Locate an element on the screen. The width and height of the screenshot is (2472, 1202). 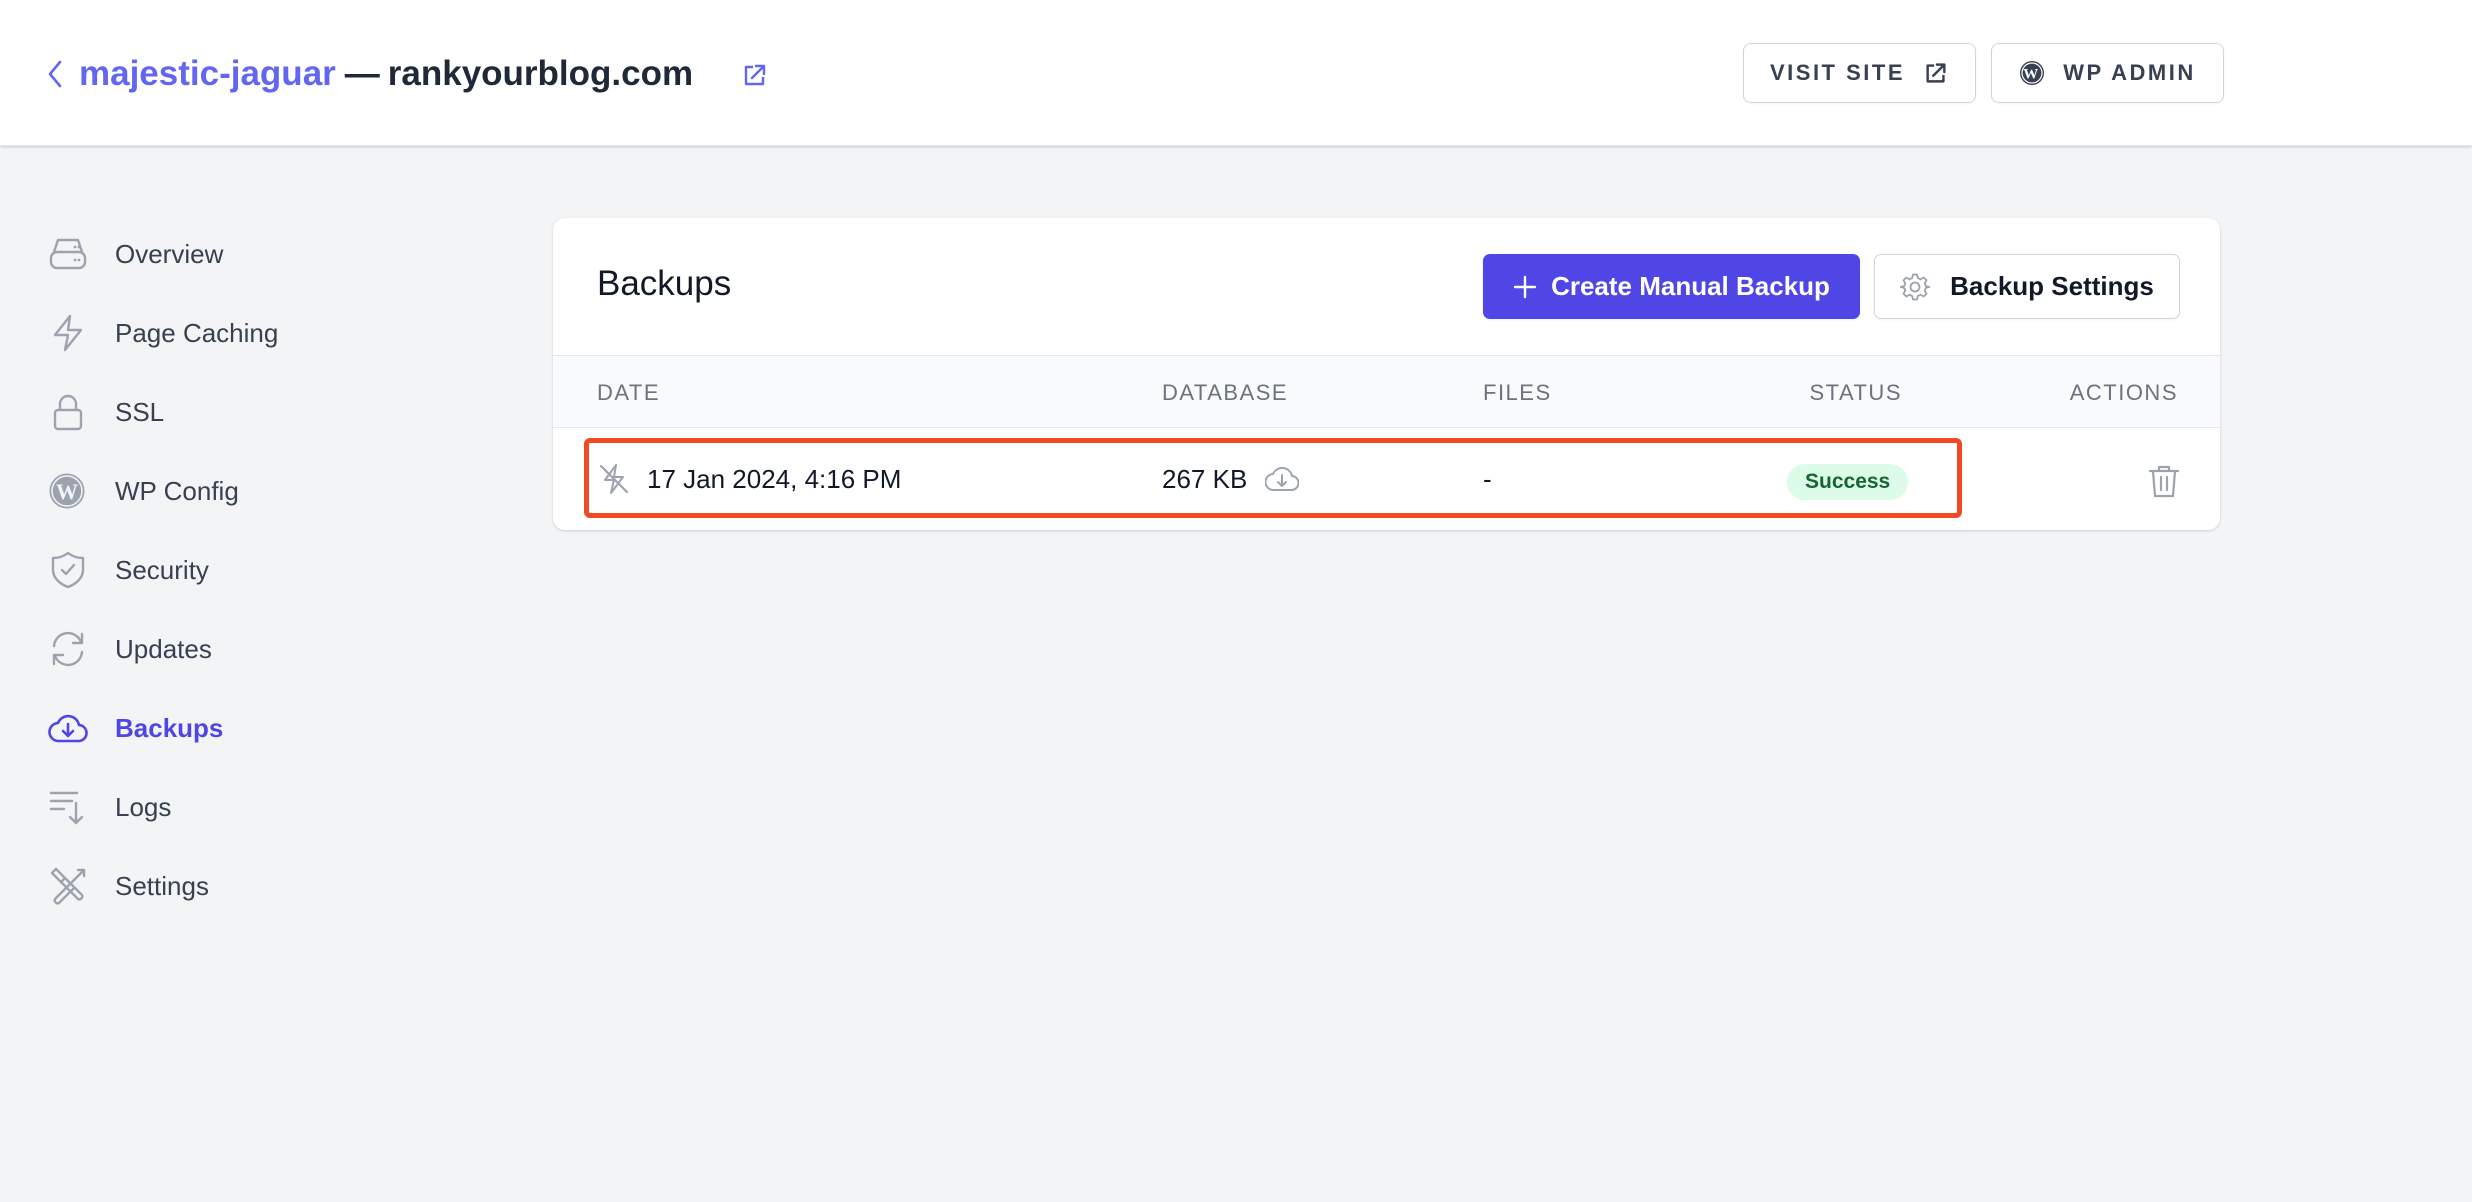
sidebar-item-security: Security is located at coordinates (248, 570).